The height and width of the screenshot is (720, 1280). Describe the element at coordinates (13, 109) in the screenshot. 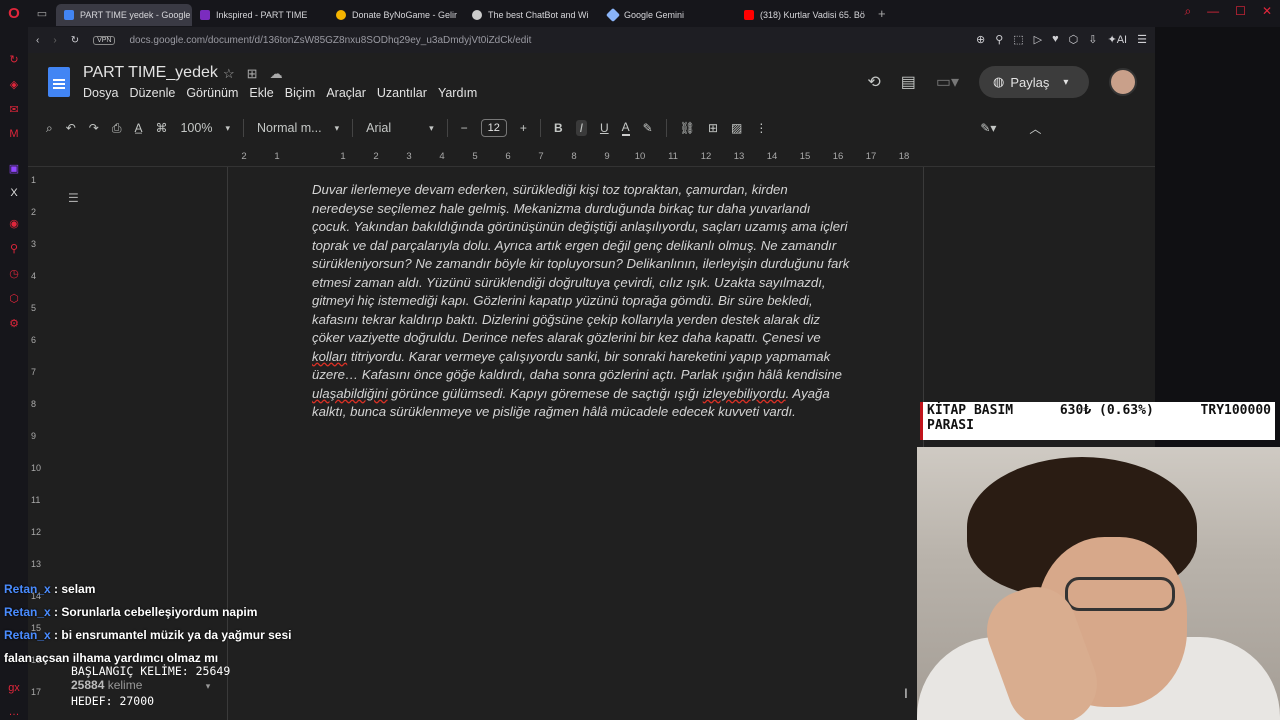

I see `sidebar-messenger-icon: ✉` at that location.